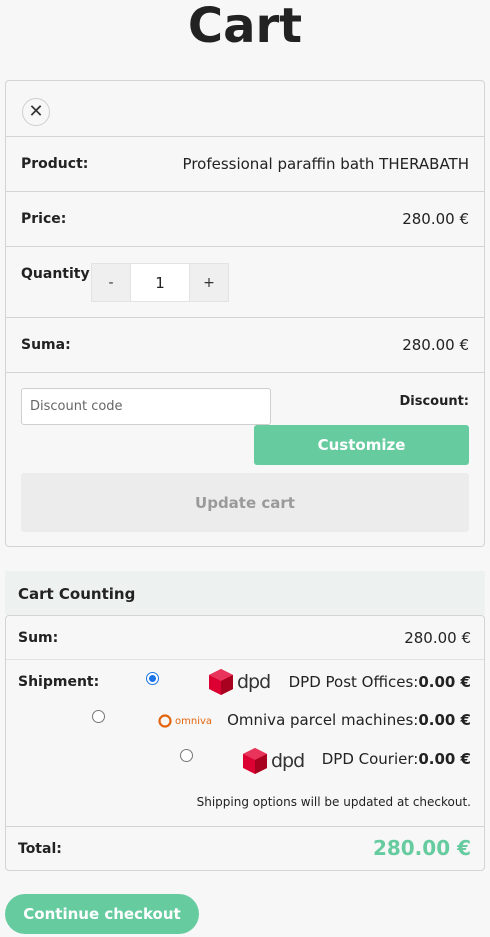 This screenshot has height=937, width=490. I want to click on quantity-row: Quantity: - 1 +, so click(245, 281).